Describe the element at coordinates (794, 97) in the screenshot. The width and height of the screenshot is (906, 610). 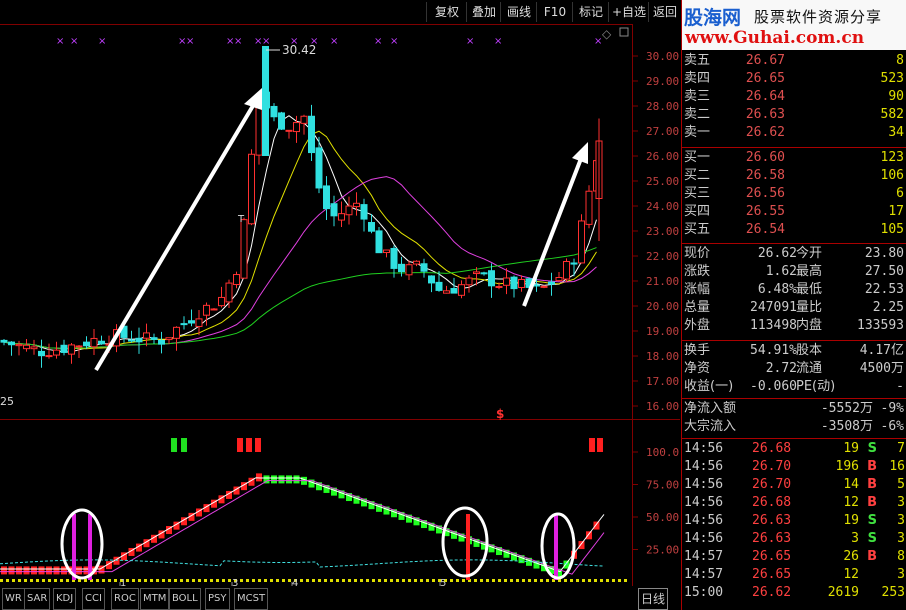
I see `ask-row: 卖三 26.64 90` at that location.